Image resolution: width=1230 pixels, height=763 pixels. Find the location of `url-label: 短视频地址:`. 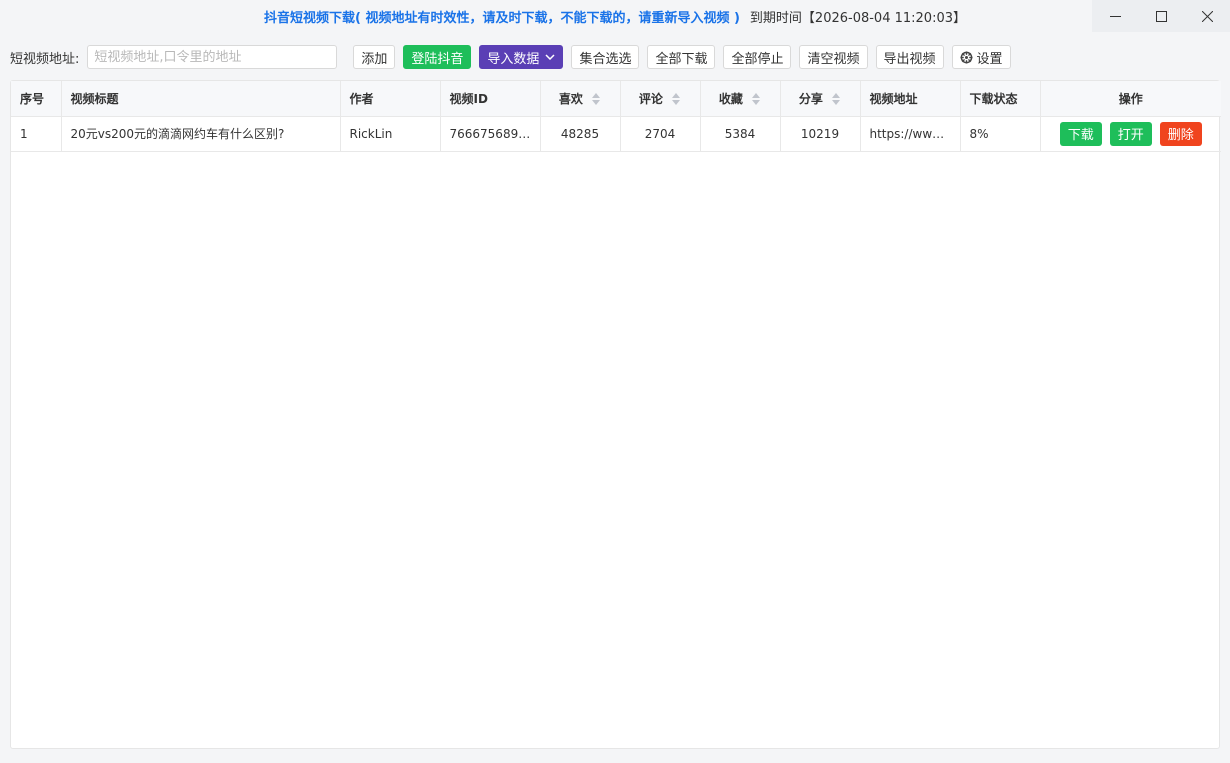

url-label: 短视频地址: is located at coordinates (45, 59).